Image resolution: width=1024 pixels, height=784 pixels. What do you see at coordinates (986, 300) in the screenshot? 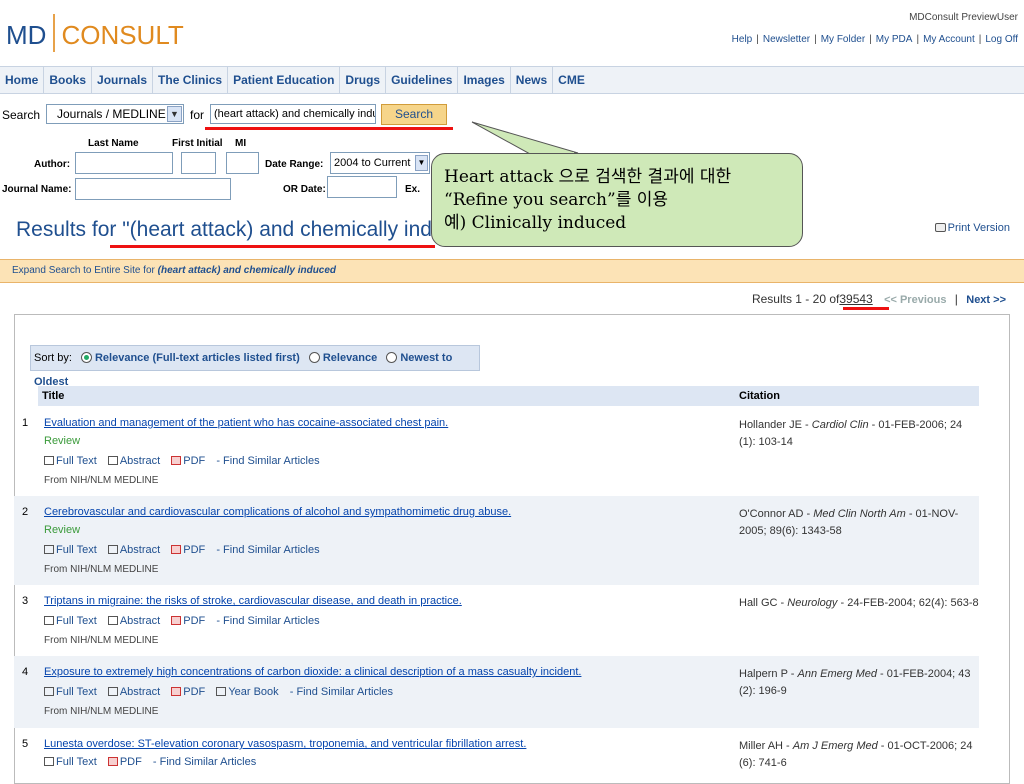
I see `next-link: Next >>` at bounding box center [986, 300].